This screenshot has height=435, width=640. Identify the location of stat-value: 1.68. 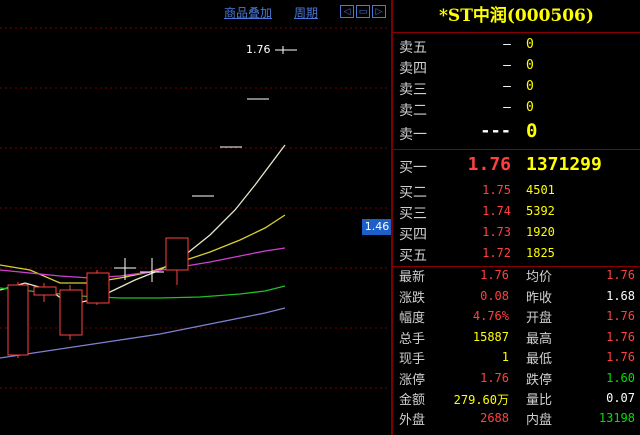
(620, 296).